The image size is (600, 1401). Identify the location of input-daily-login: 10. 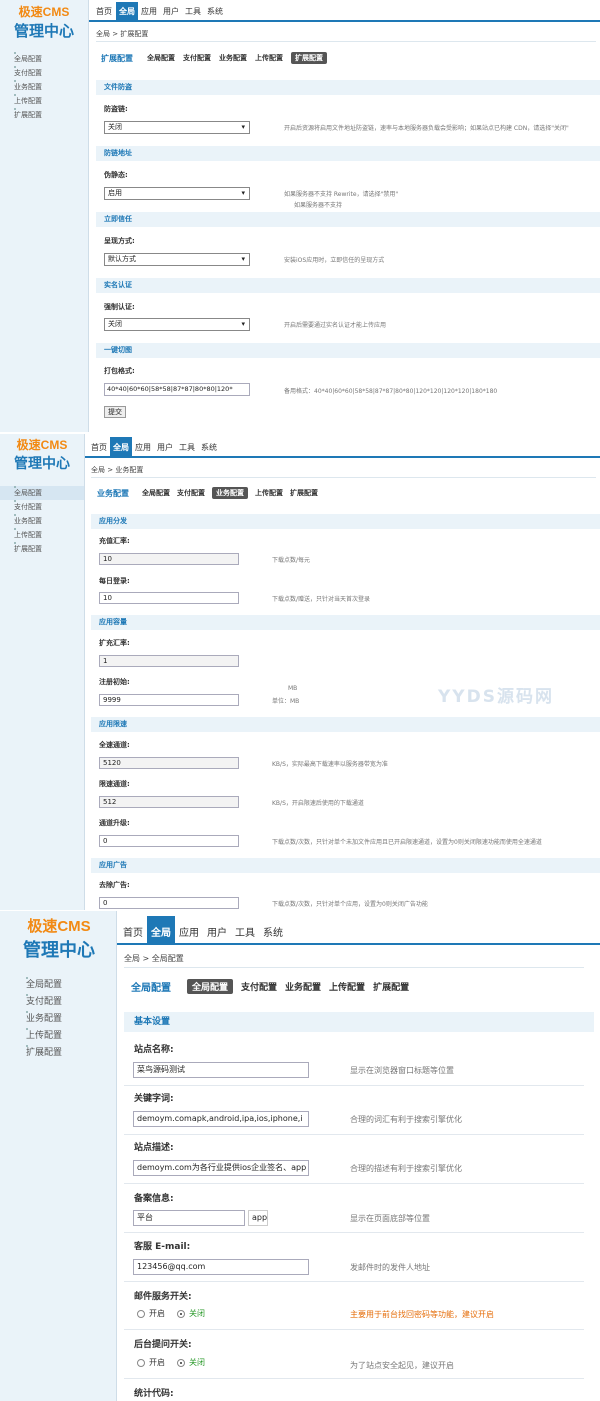
(169, 598).